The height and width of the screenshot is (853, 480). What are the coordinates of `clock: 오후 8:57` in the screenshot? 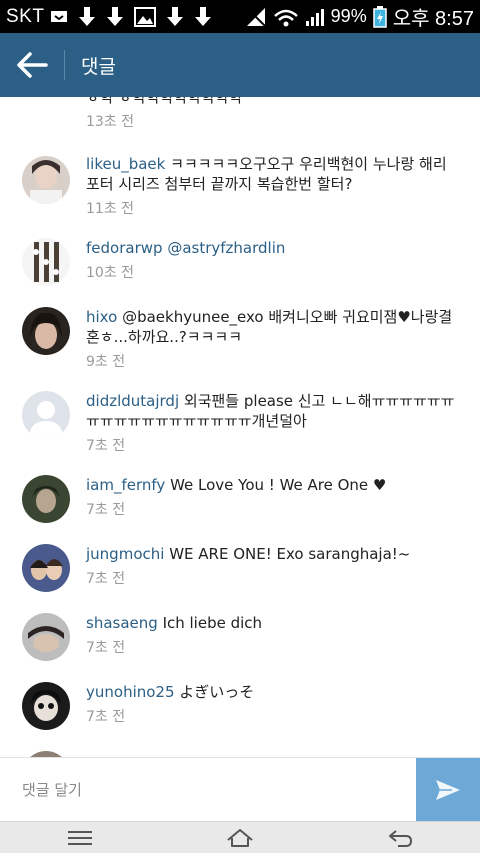 It's located at (433, 19).